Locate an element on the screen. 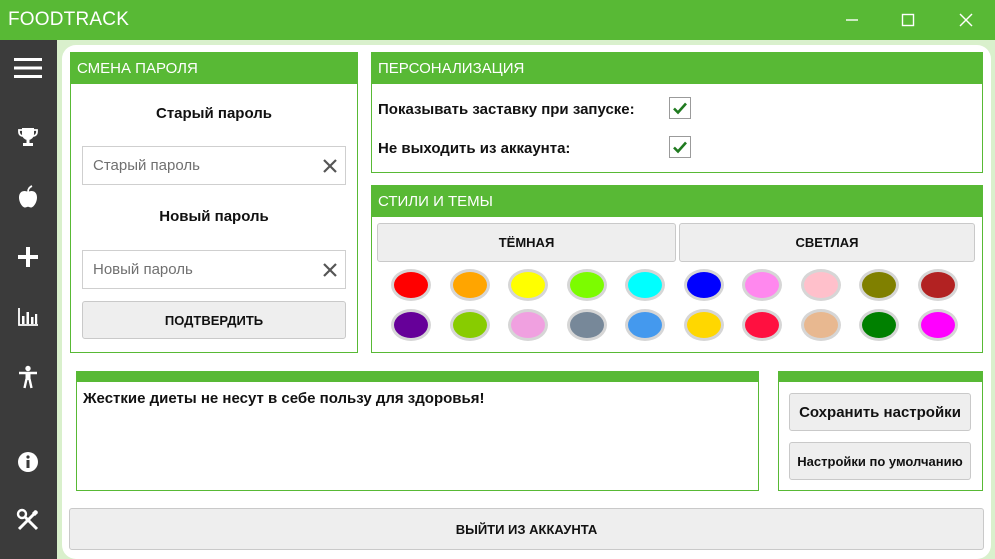  close-button is located at coordinates (966, 20).